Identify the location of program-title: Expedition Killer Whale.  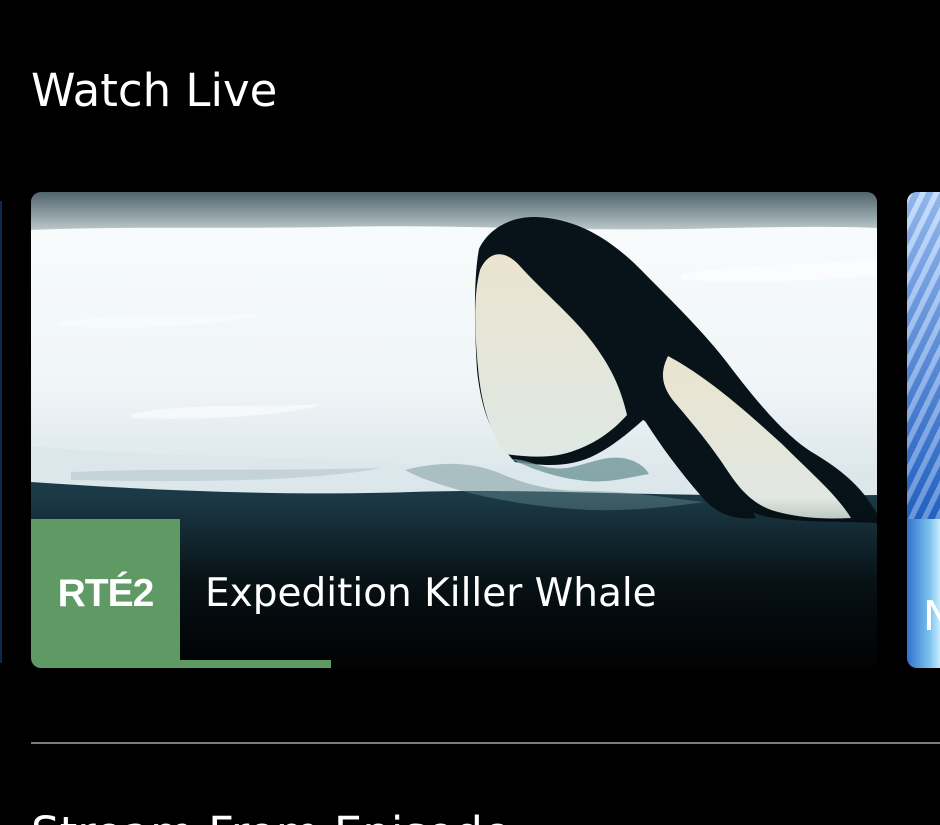
(431, 593).